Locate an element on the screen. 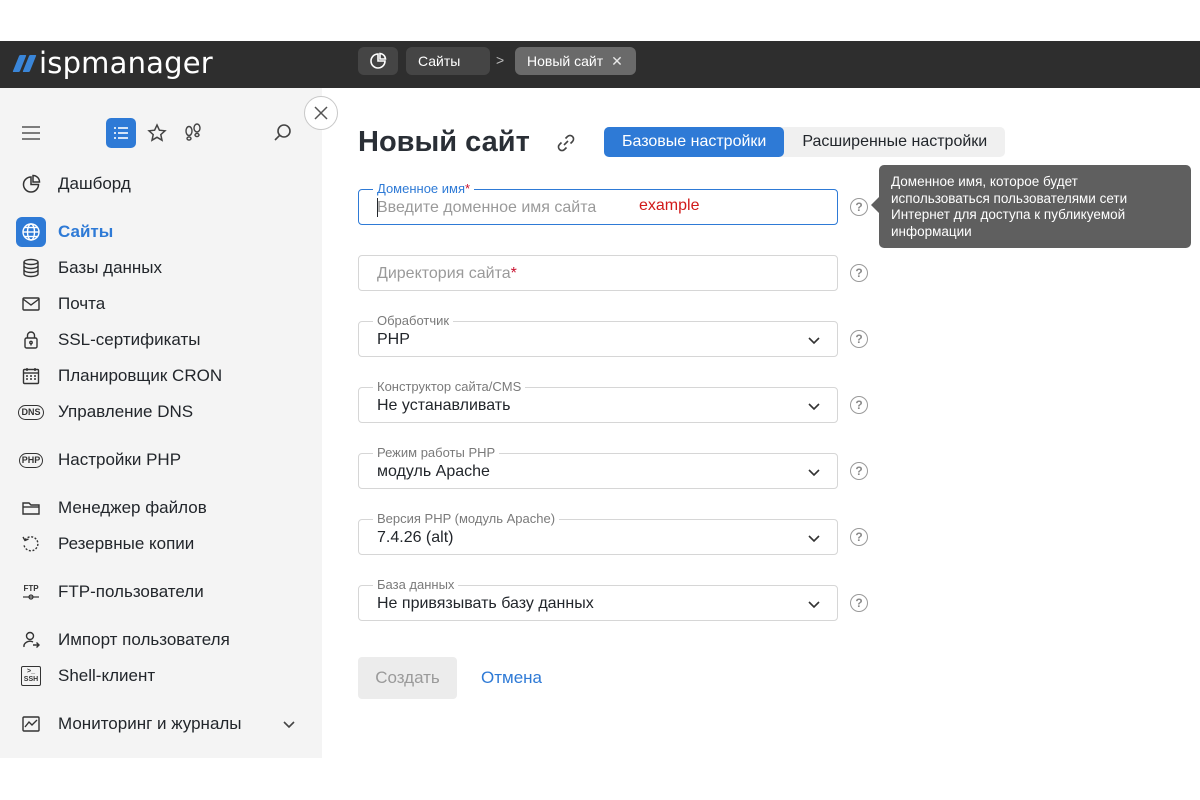  php-version-select: Версия PHP (модуль Apache) 7.4.26 (alt) is located at coordinates (598, 533).